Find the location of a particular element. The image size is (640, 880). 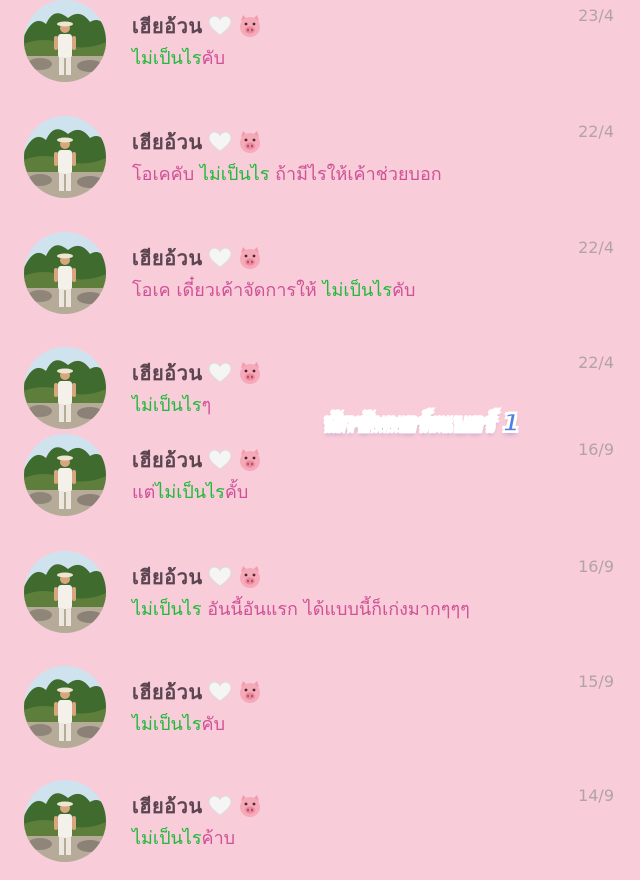

comment-text: ไม่เป็นไรค้าบ is located at coordinates (183, 839).